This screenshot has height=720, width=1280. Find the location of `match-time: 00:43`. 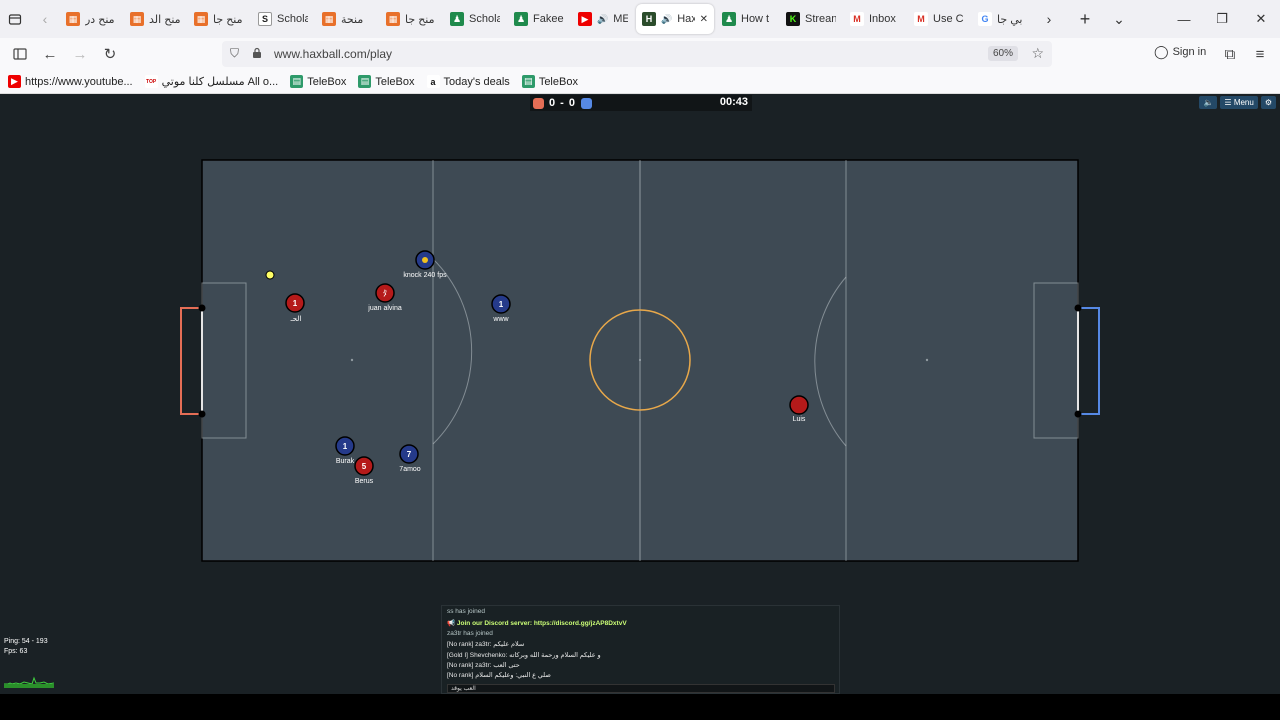

match-time: 00:43 is located at coordinates (733, 102).